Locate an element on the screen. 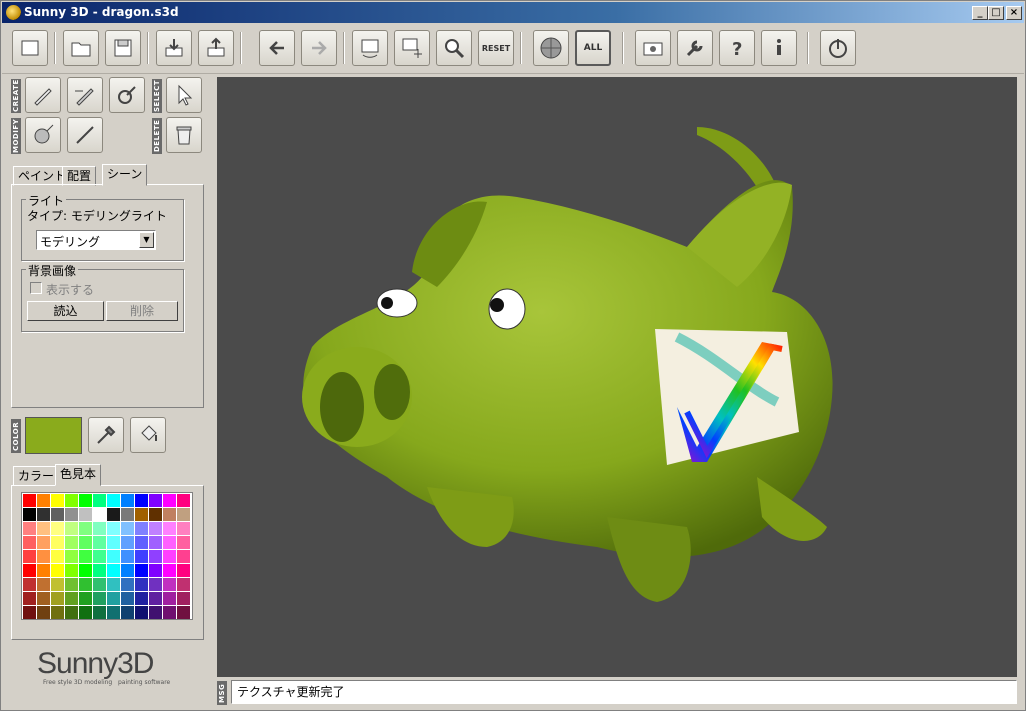  chevron-down-icon: ▼ is located at coordinates (146, 240).